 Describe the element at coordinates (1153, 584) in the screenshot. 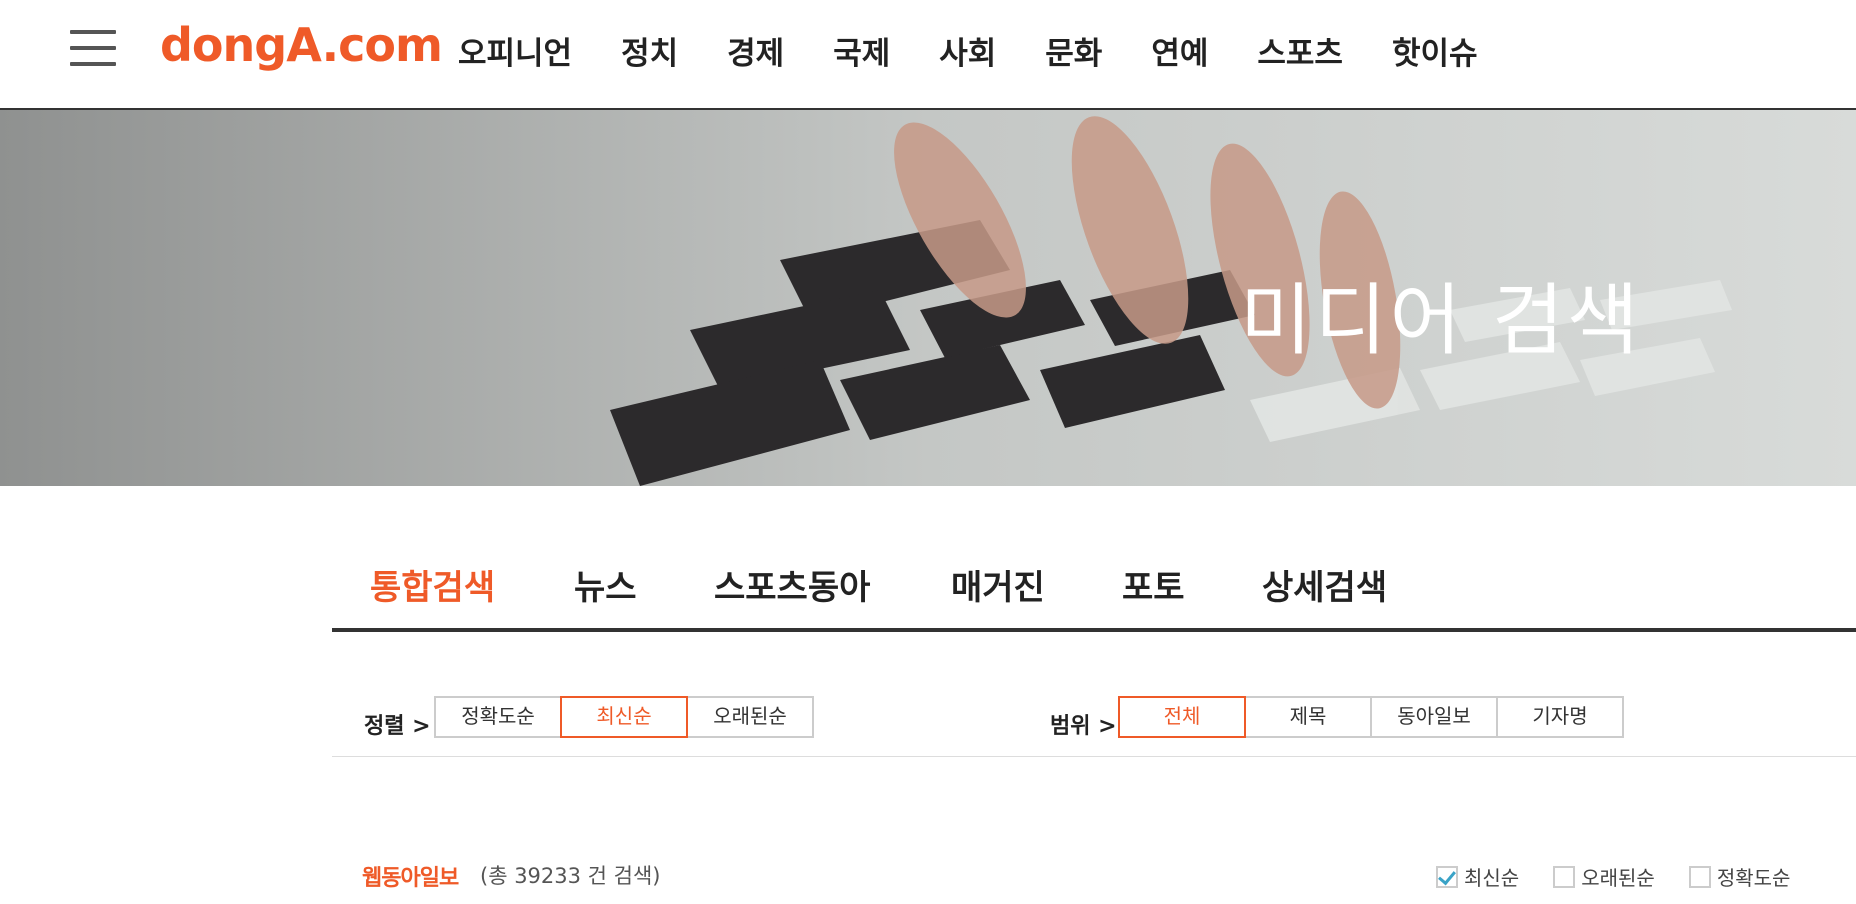

I see `tab-photo: 포토` at that location.